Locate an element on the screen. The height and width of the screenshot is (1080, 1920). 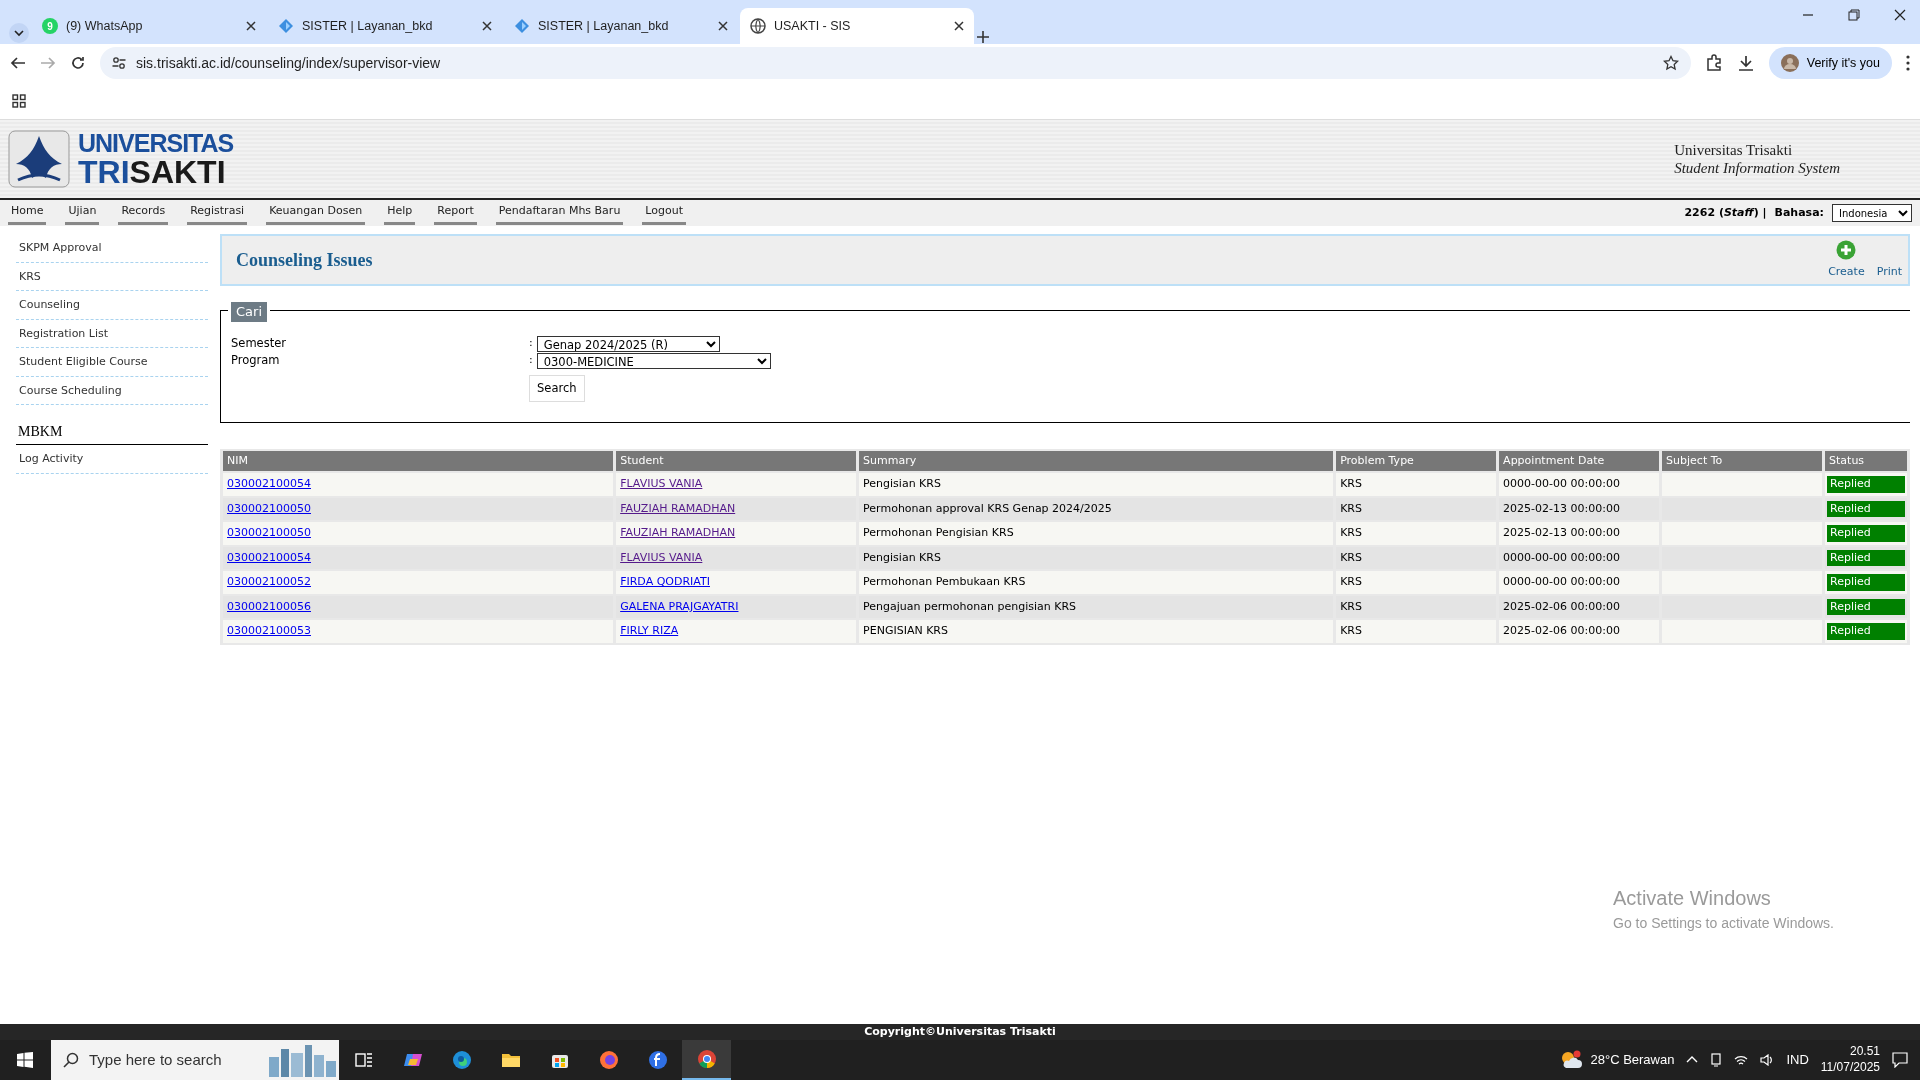
column-header: Appointment Date is located at coordinates (1579, 461).